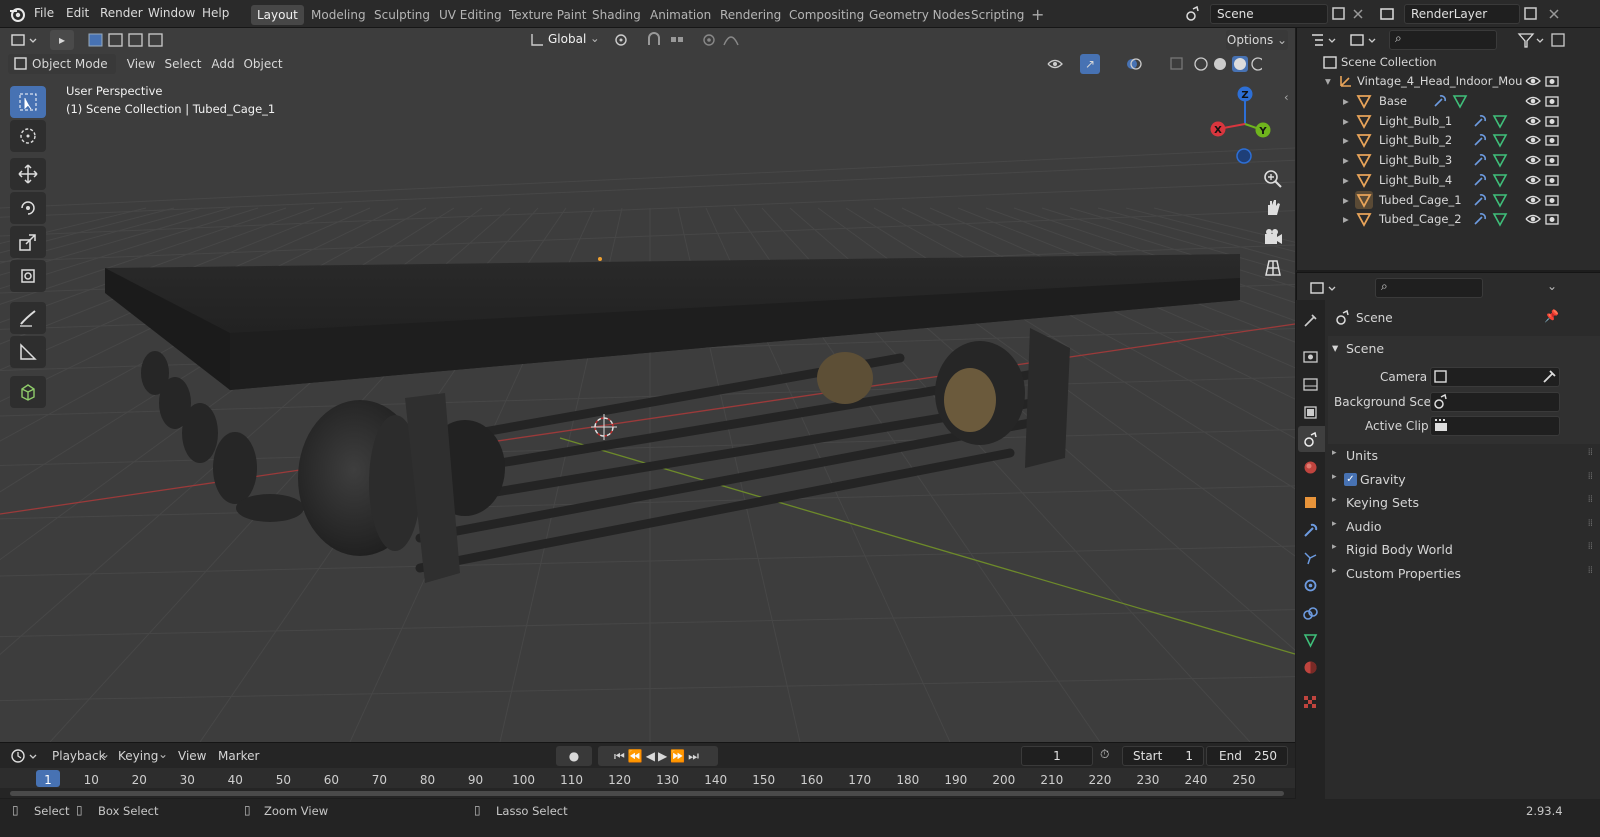 The height and width of the screenshot is (837, 1600). Describe the element at coordinates (1464, 550) in the screenshot. I see `panel-rigid-body-world: ▸ Rigid Body World ⁞⁞` at that location.